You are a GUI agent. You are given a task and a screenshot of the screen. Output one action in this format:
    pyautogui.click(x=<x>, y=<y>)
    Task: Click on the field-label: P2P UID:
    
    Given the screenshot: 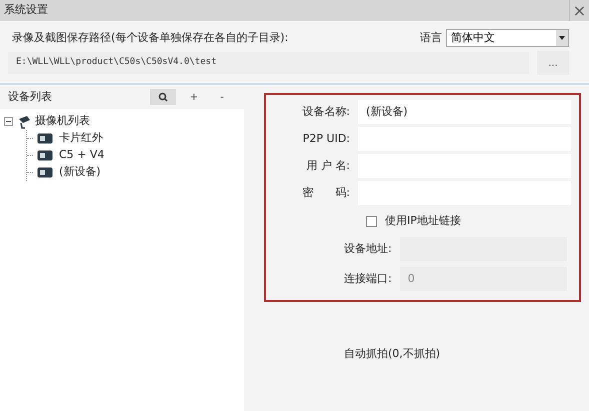 What is the action you would take?
    pyautogui.click(x=326, y=138)
    